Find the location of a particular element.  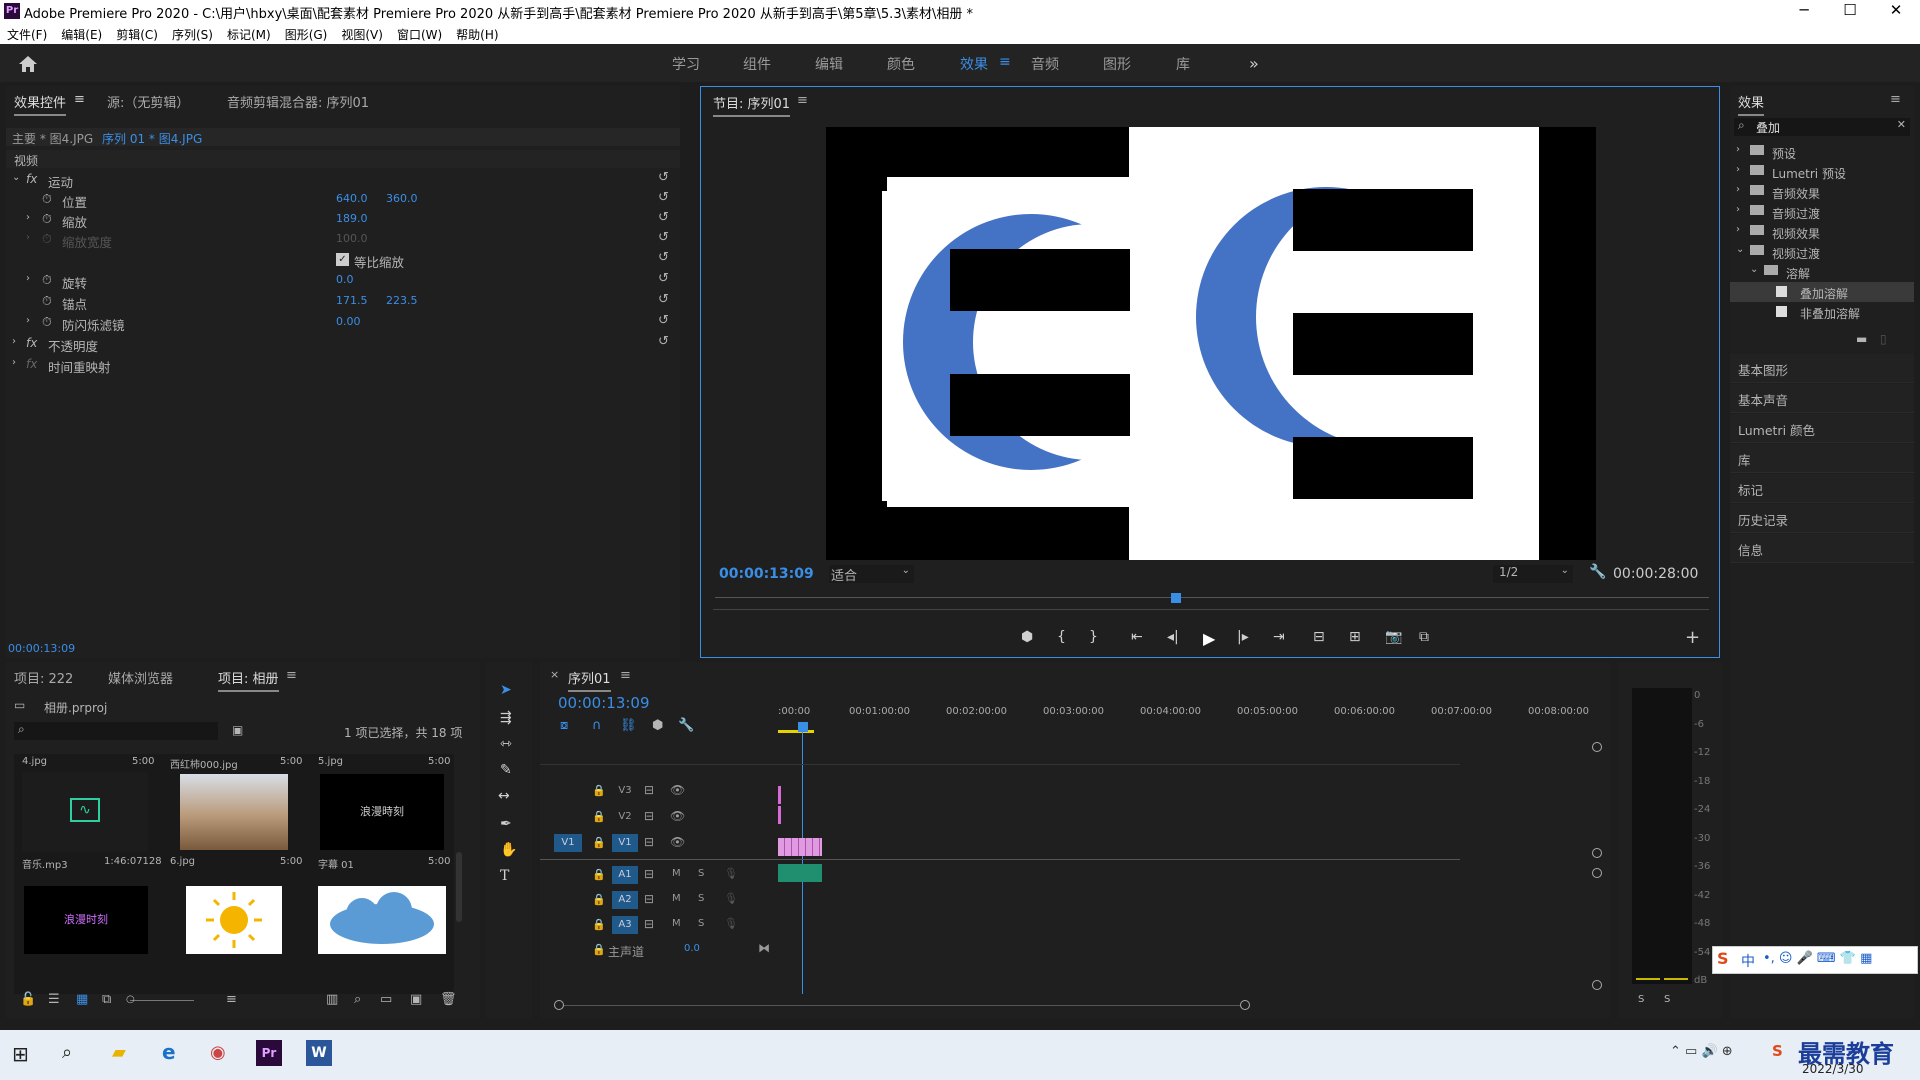

button-editor-button: + is located at coordinates (1692, 637).